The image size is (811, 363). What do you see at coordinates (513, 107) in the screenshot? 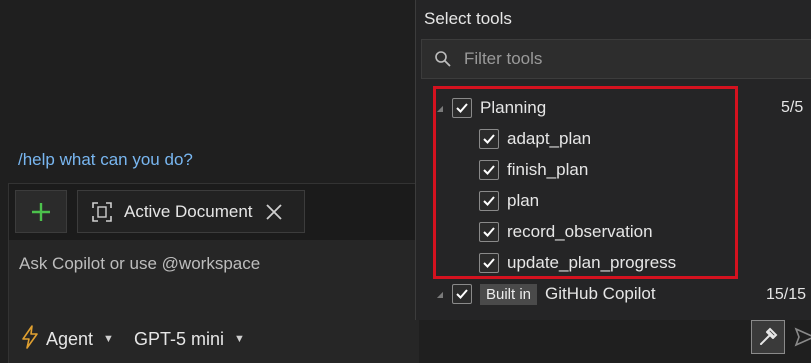
I see `tool-group-label: Planning` at bounding box center [513, 107].